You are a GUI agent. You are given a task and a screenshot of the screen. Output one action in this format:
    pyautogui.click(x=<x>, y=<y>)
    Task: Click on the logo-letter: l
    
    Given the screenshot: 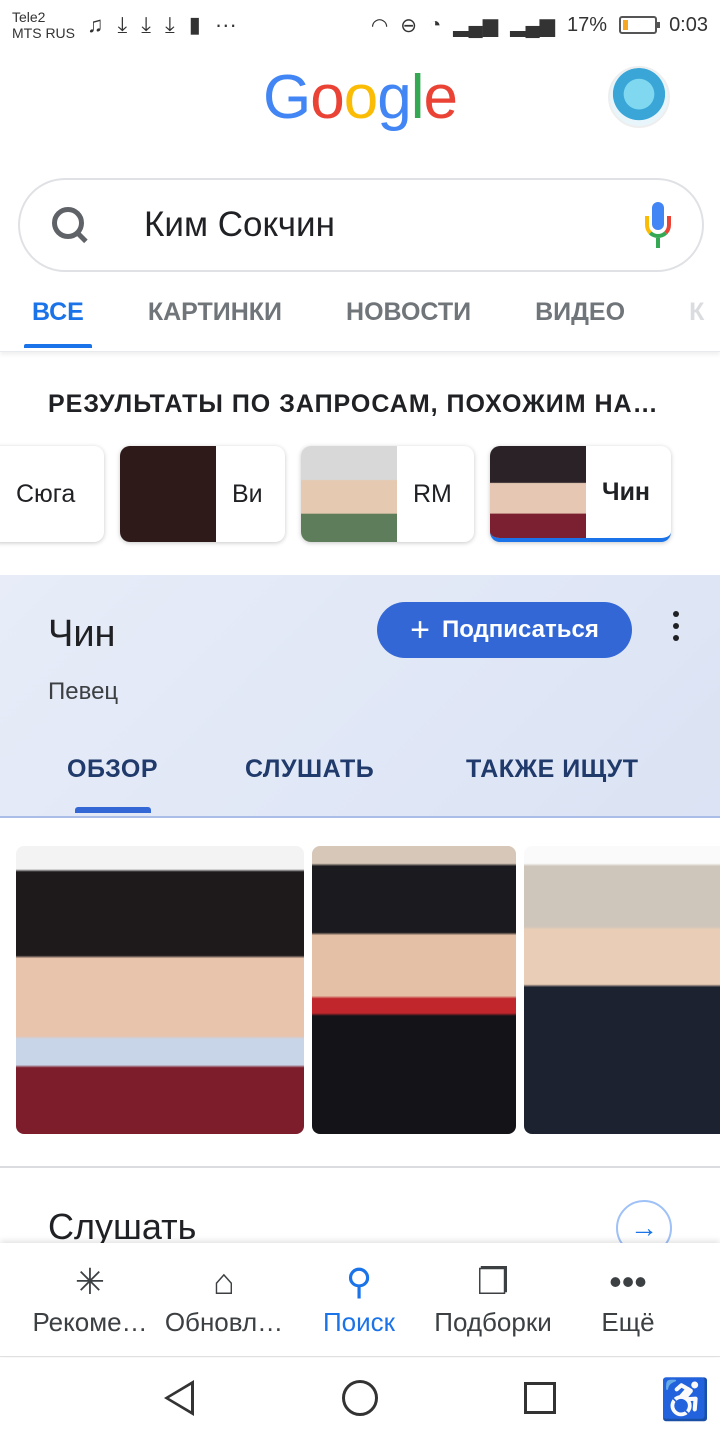 What is the action you would take?
    pyautogui.click(x=417, y=97)
    